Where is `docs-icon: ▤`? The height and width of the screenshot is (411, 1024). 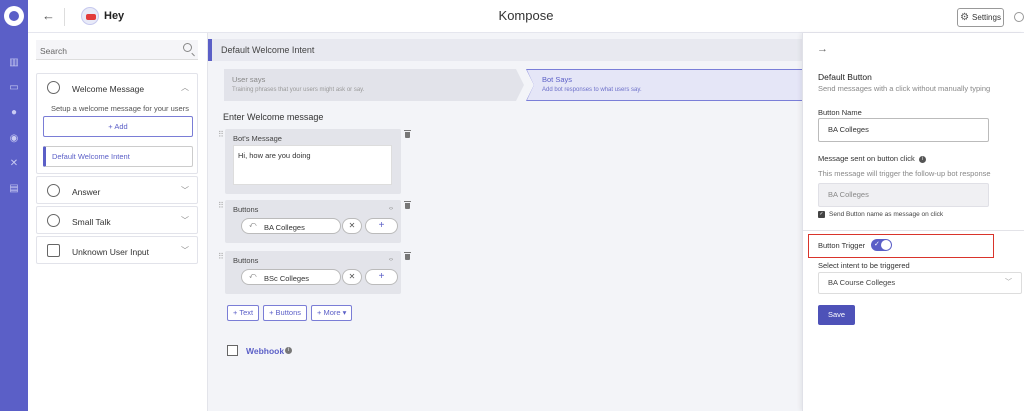 docs-icon: ▤ is located at coordinates (14, 189).